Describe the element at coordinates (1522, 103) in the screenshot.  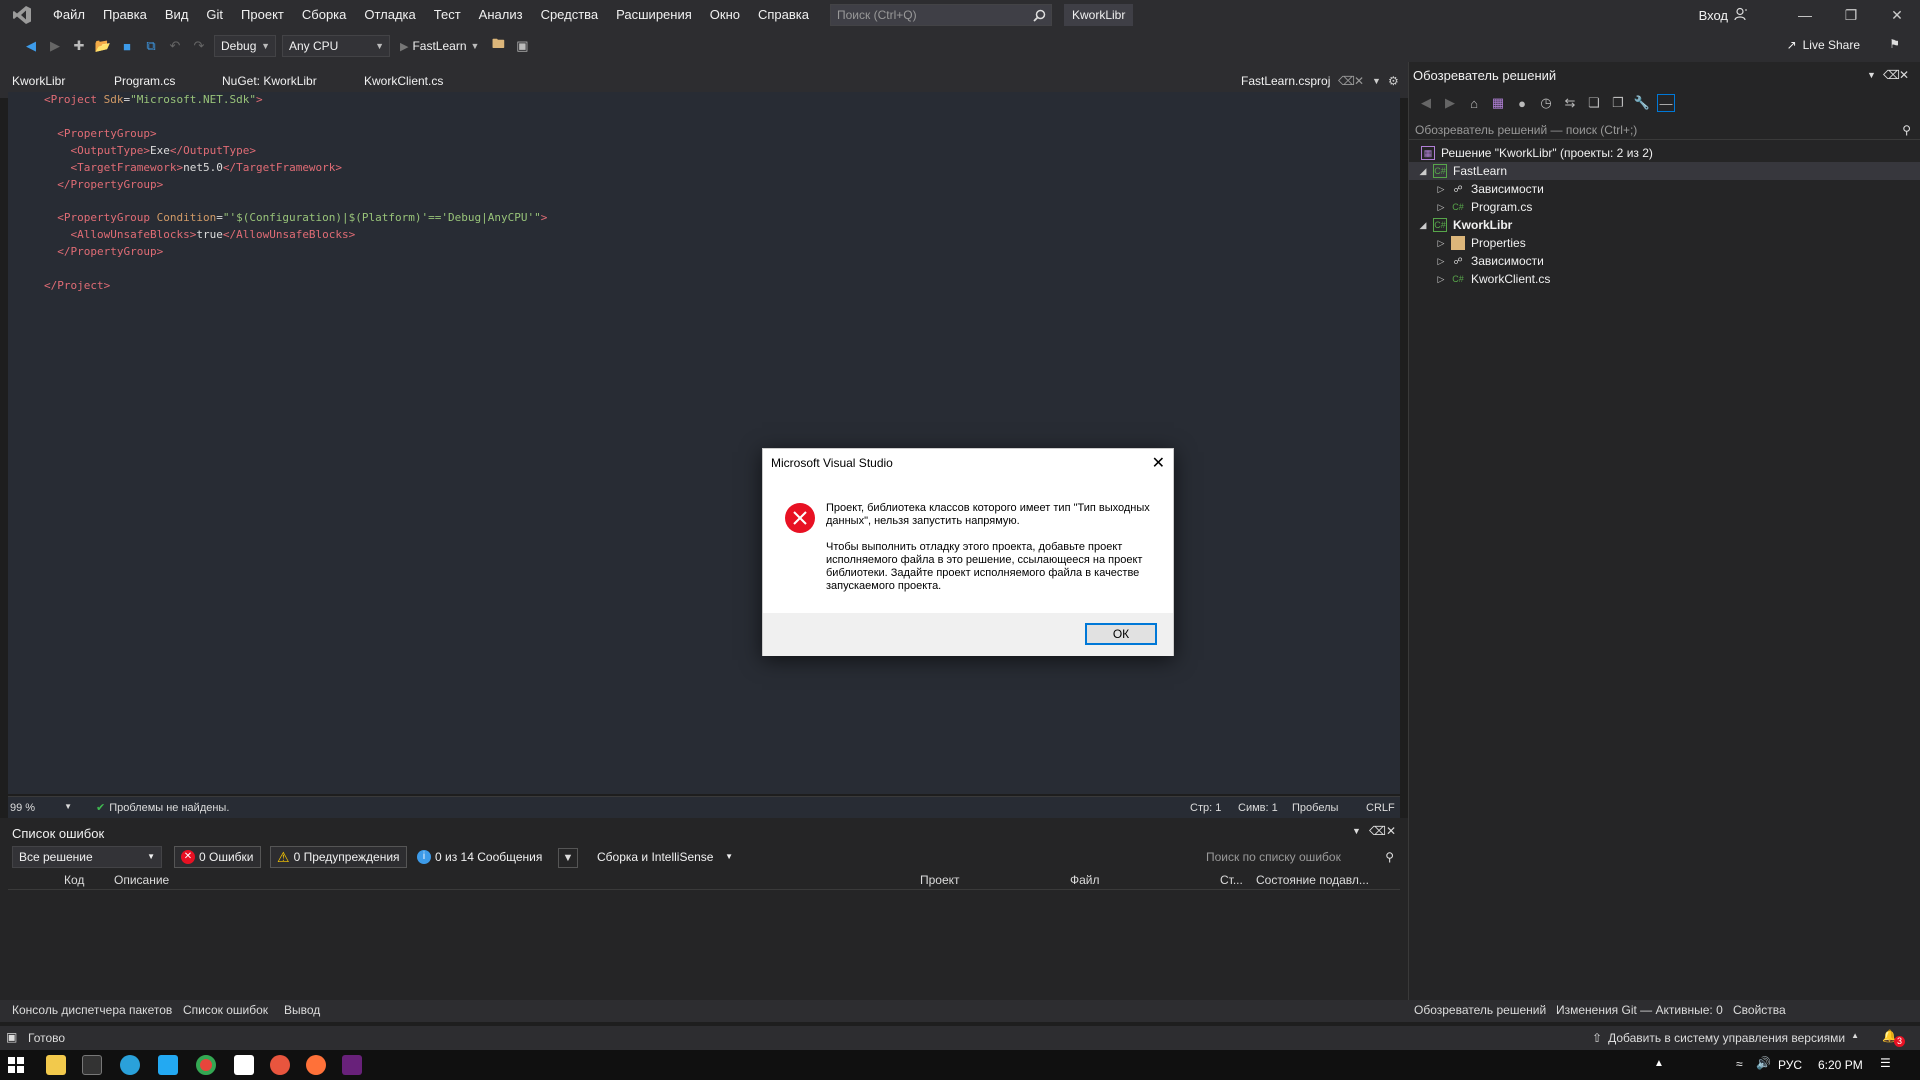
I see `git-status-icon: ●` at that location.